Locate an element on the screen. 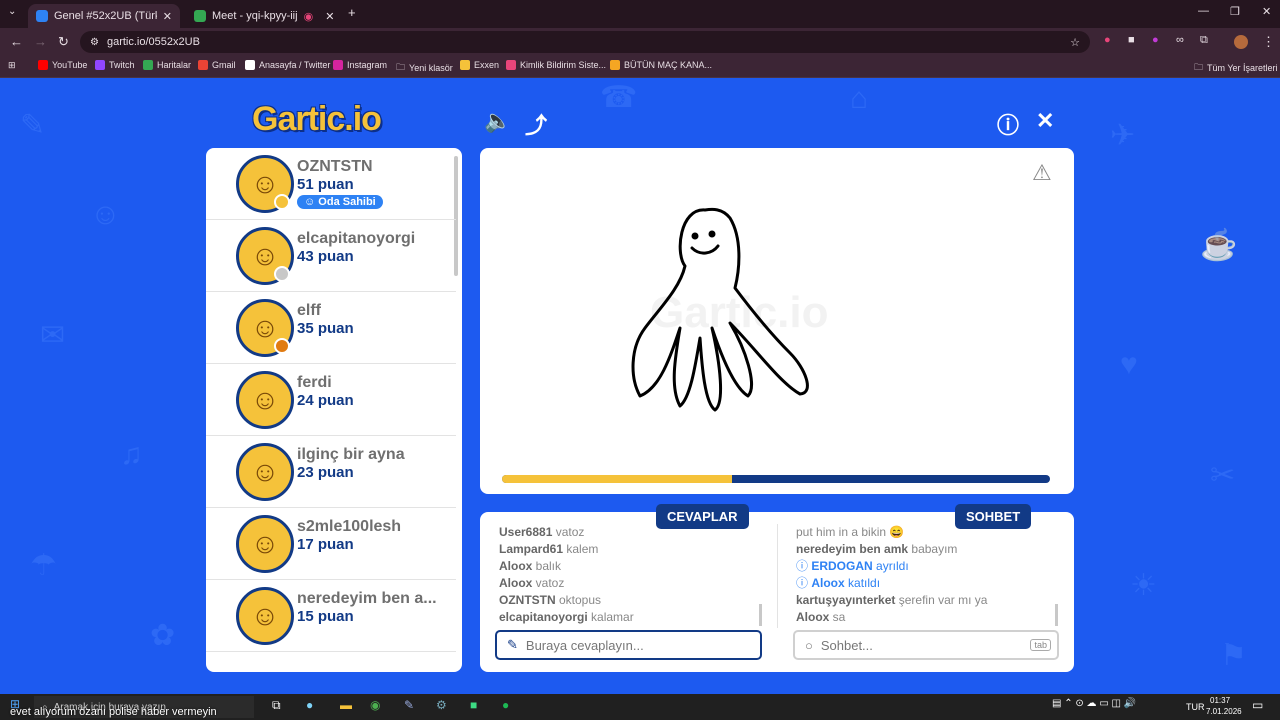 The image size is (1280, 720). message-user: OZNTSTN is located at coordinates (529, 600).